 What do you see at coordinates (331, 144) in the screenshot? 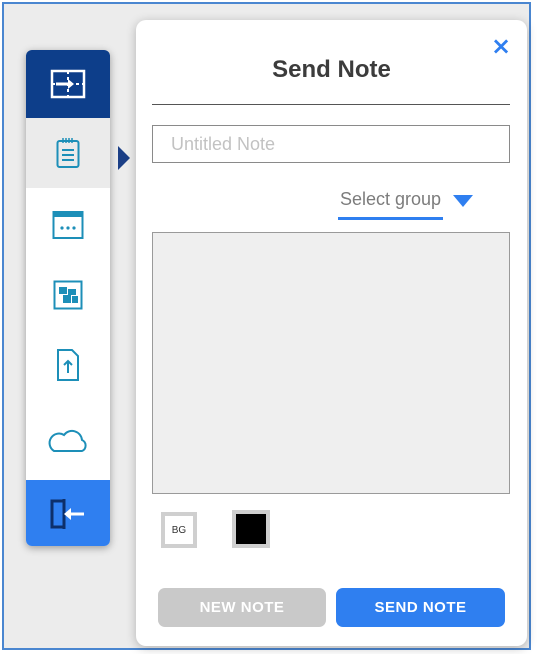
I see `note-title-input` at bounding box center [331, 144].